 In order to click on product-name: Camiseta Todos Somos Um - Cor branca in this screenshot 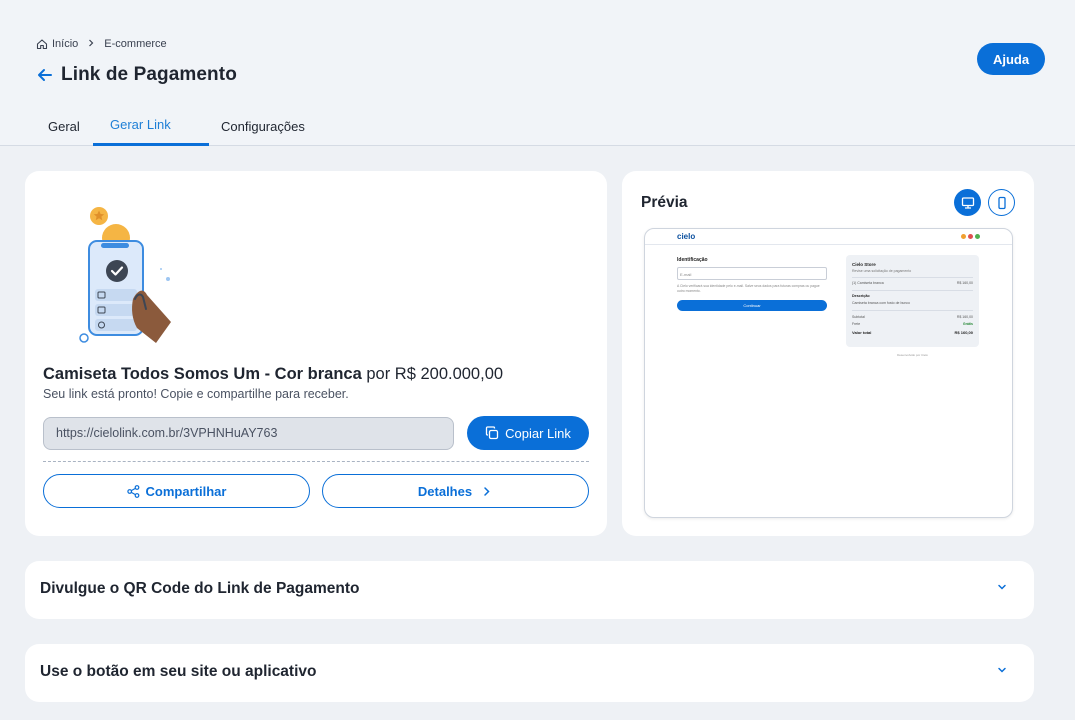, I will do `click(202, 374)`.